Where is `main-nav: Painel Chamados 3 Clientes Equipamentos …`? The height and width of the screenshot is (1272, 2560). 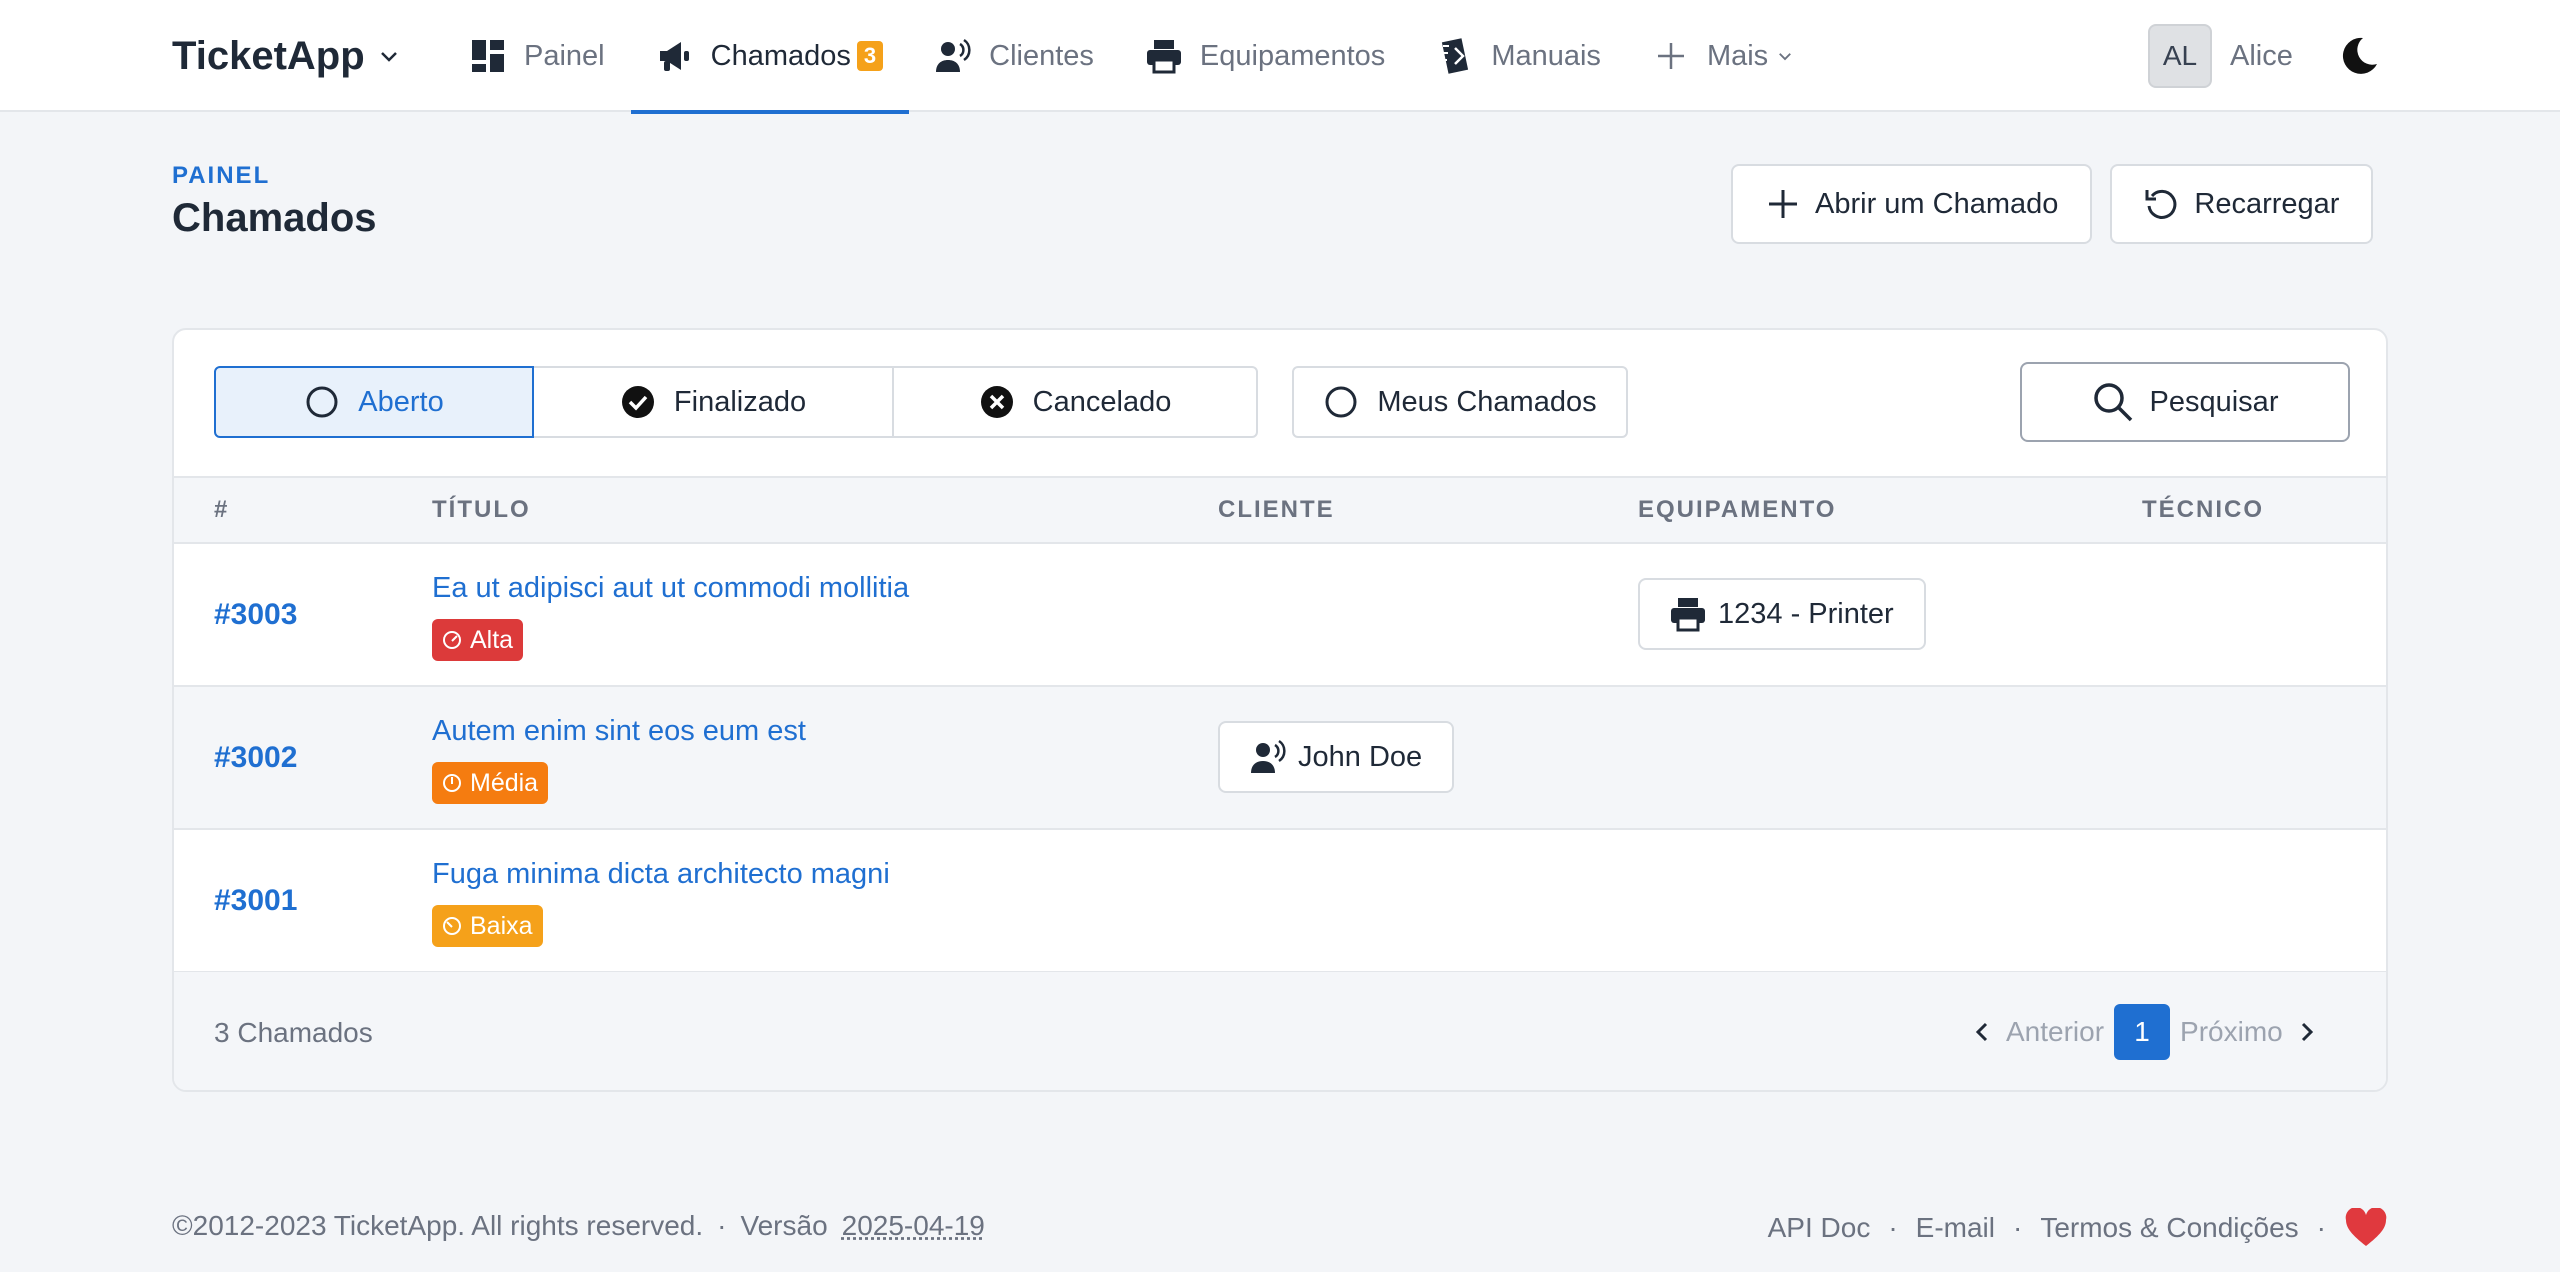
main-nav: Painel Chamados 3 Clientes Equipamentos … is located at coordinates (1132, 57).